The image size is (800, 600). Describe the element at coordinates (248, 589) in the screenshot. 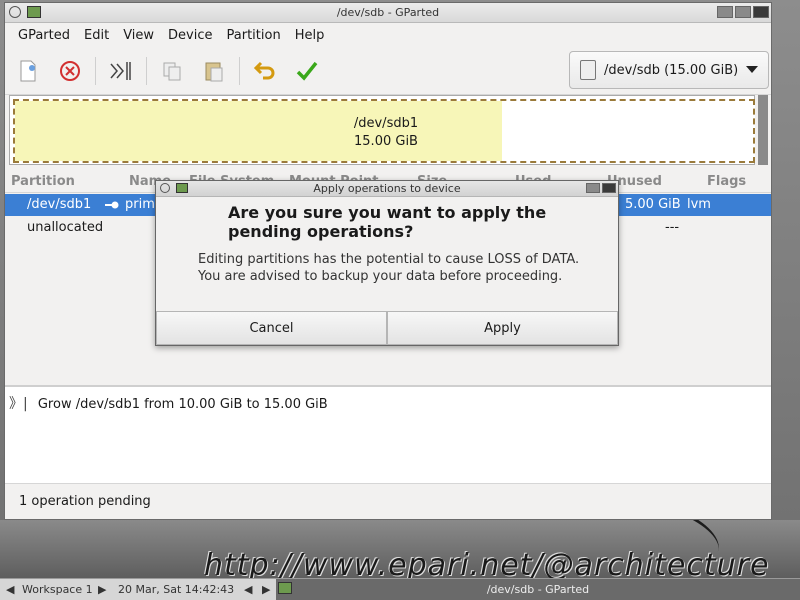

I see `task-prev-arrow-icon: ◀` at that location.